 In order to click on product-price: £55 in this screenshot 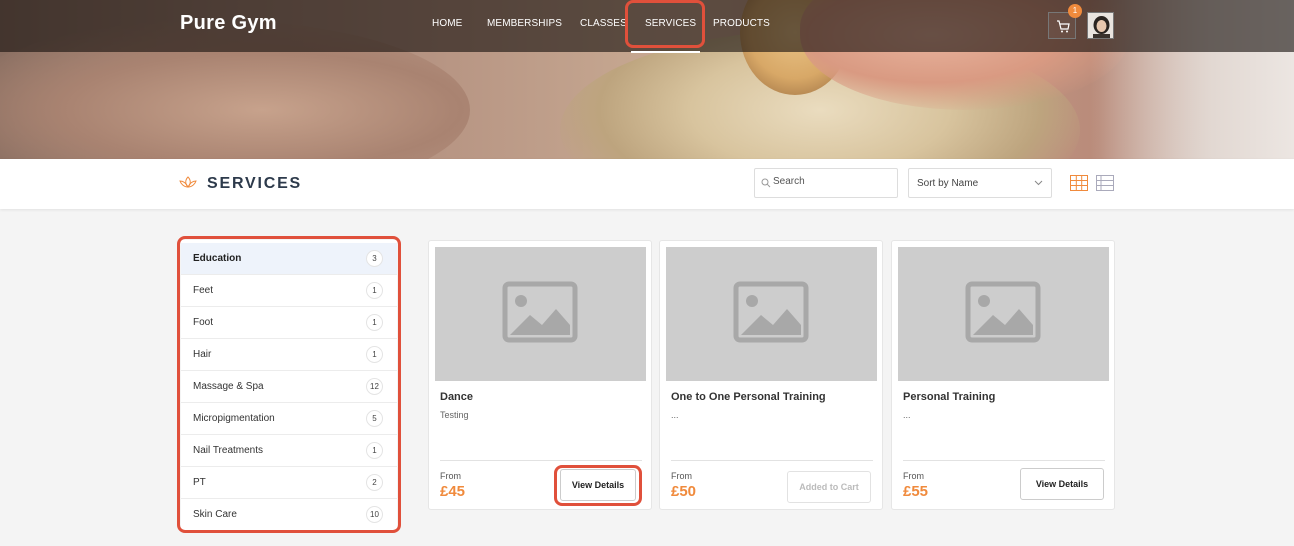, I will do `click(916, 491)`.